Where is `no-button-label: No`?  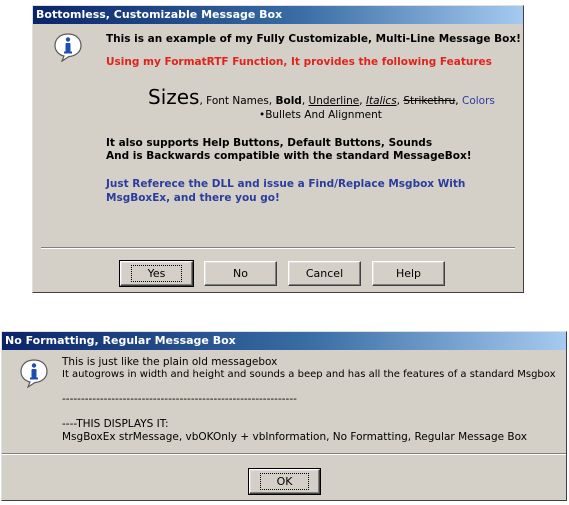 no-button-label: No is located at coordinates (240, 273).